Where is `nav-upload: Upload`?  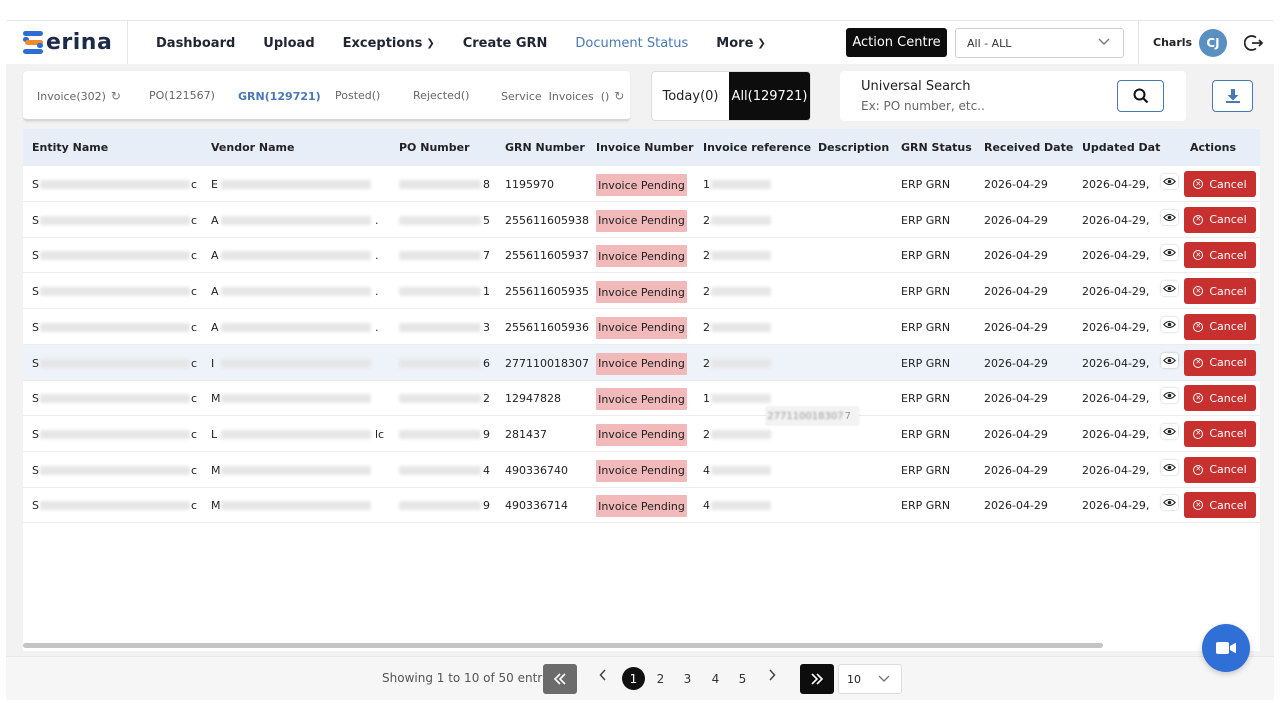
nav-upload: Upload is located at coordinates (288, 43).